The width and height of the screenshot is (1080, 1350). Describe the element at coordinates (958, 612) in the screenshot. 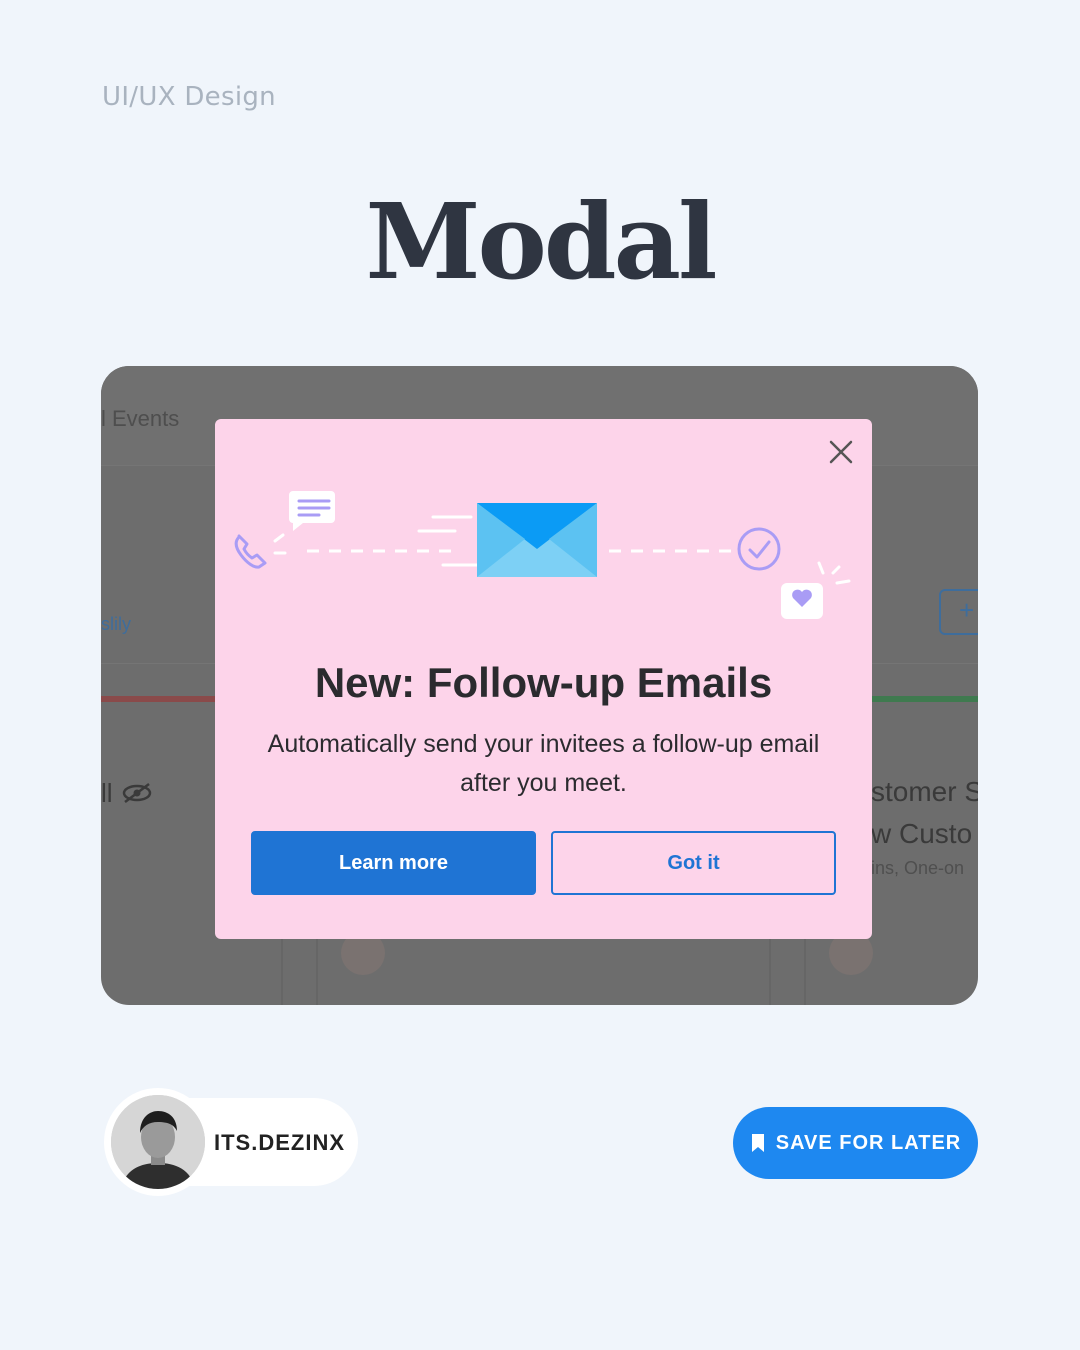

I see `bg-add-button: +` at that location.